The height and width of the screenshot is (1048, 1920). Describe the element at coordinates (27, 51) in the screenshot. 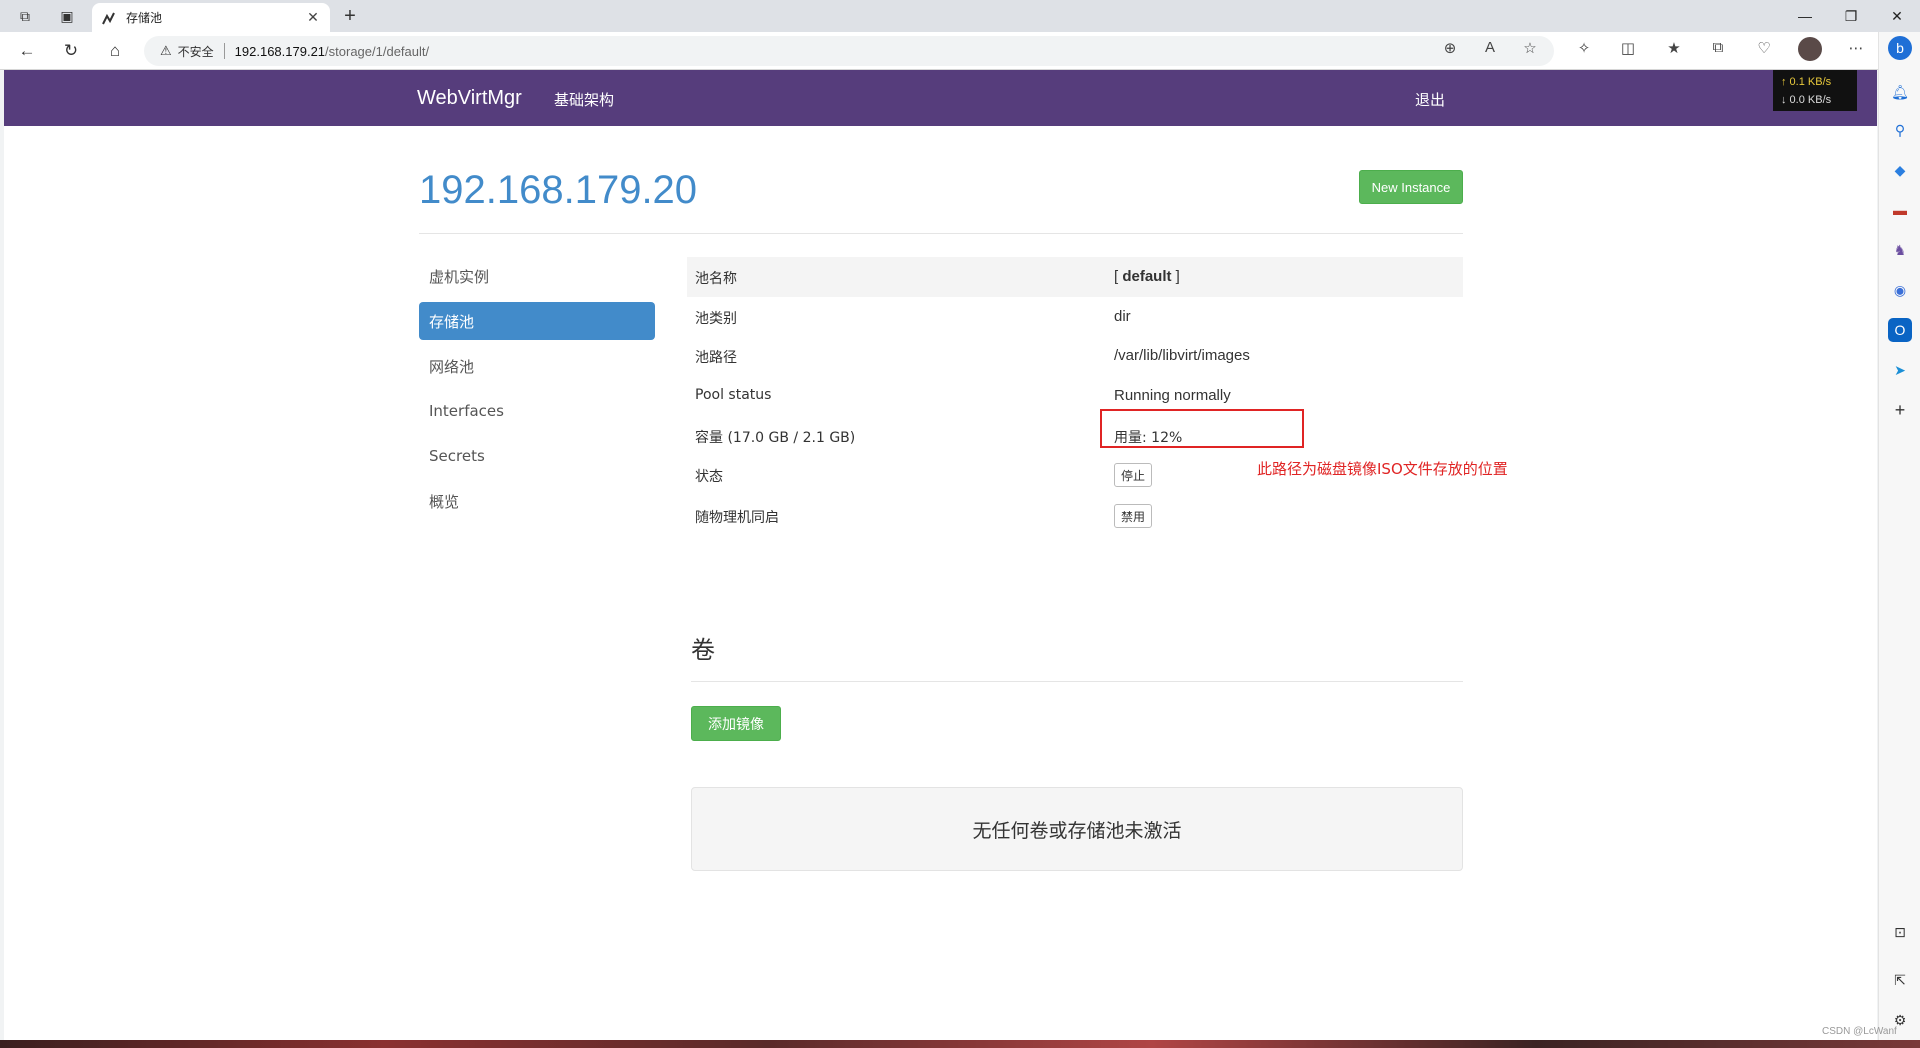

I see `back-icon: ←` at that location.